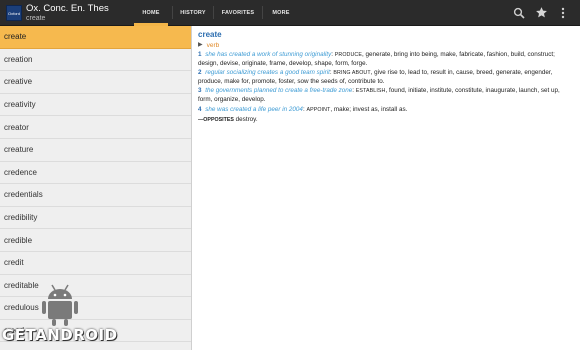  I want to click on play-arrow-icon: ▶, so click(200, 45).